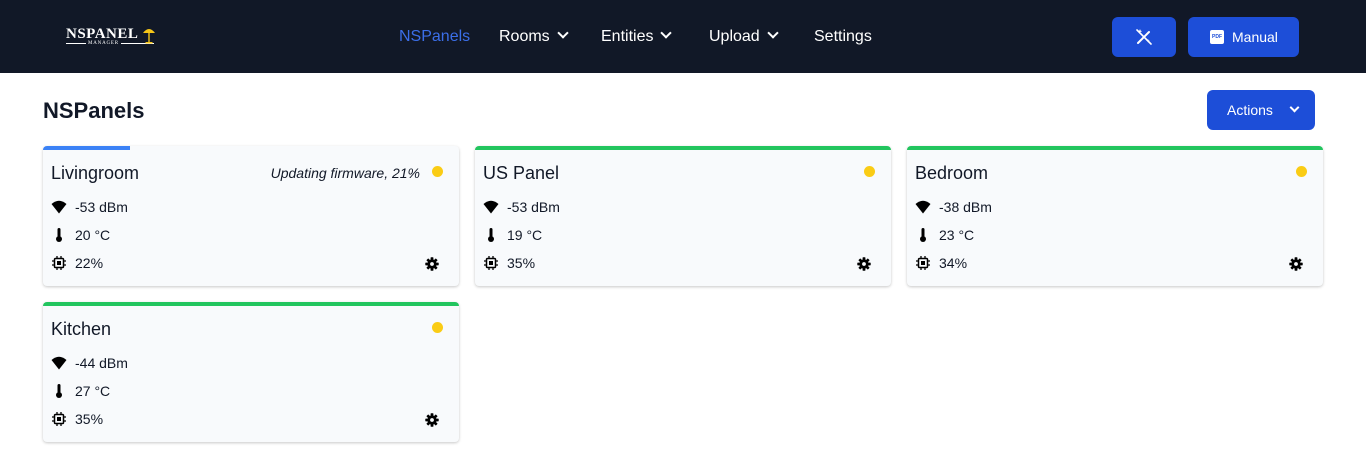  Describe the element at coordinates (521, 173) in the screenshot. I see `panel-name: US Panel` at that location.